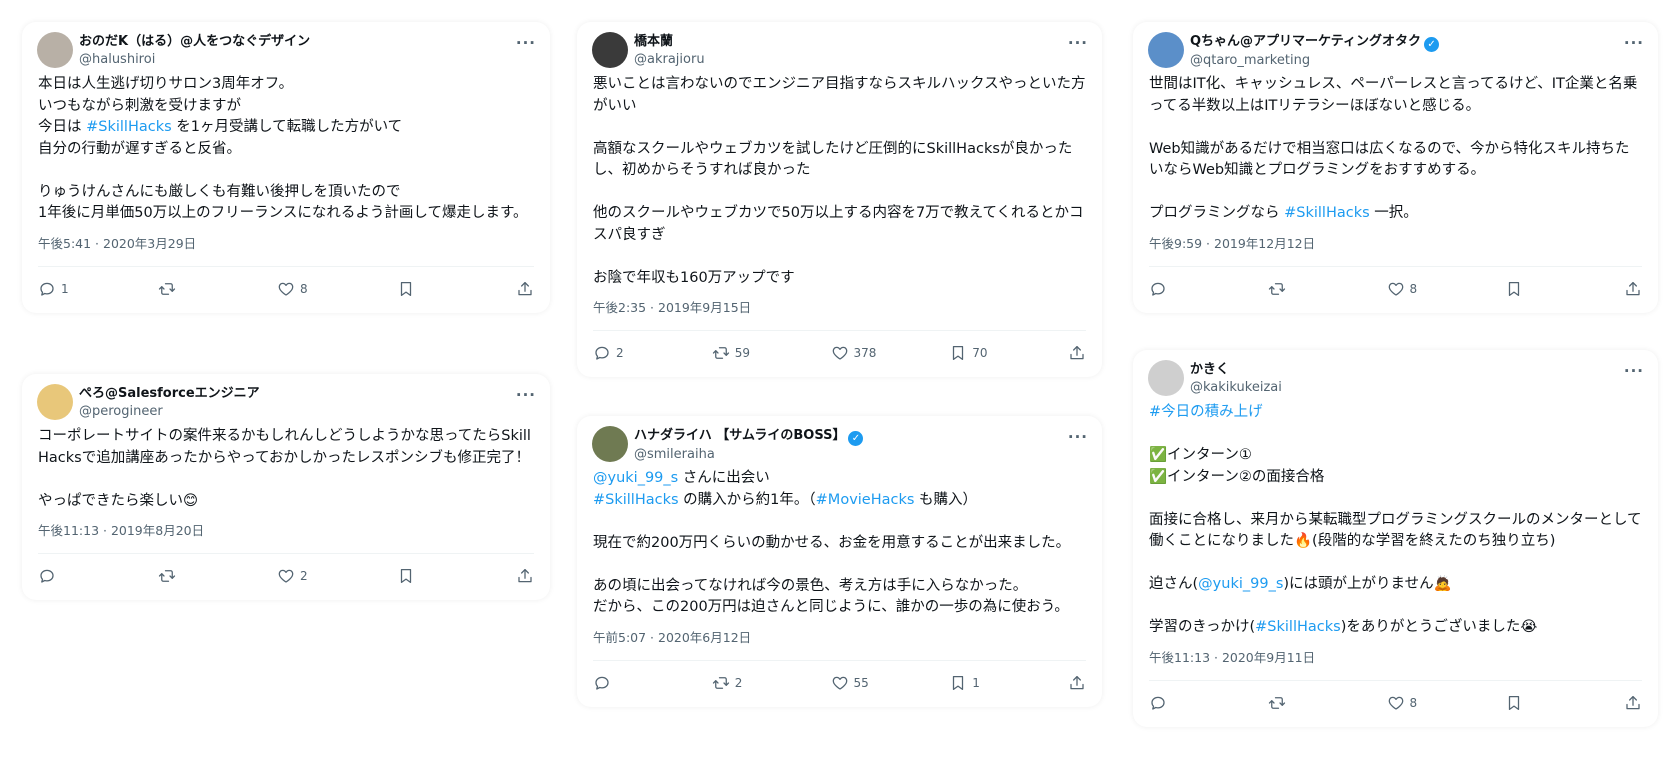 The image size is (1680, 759). I want to click on tweet-timestamp: 午前5:07 · 2020年6月12日, so click(839, 638).